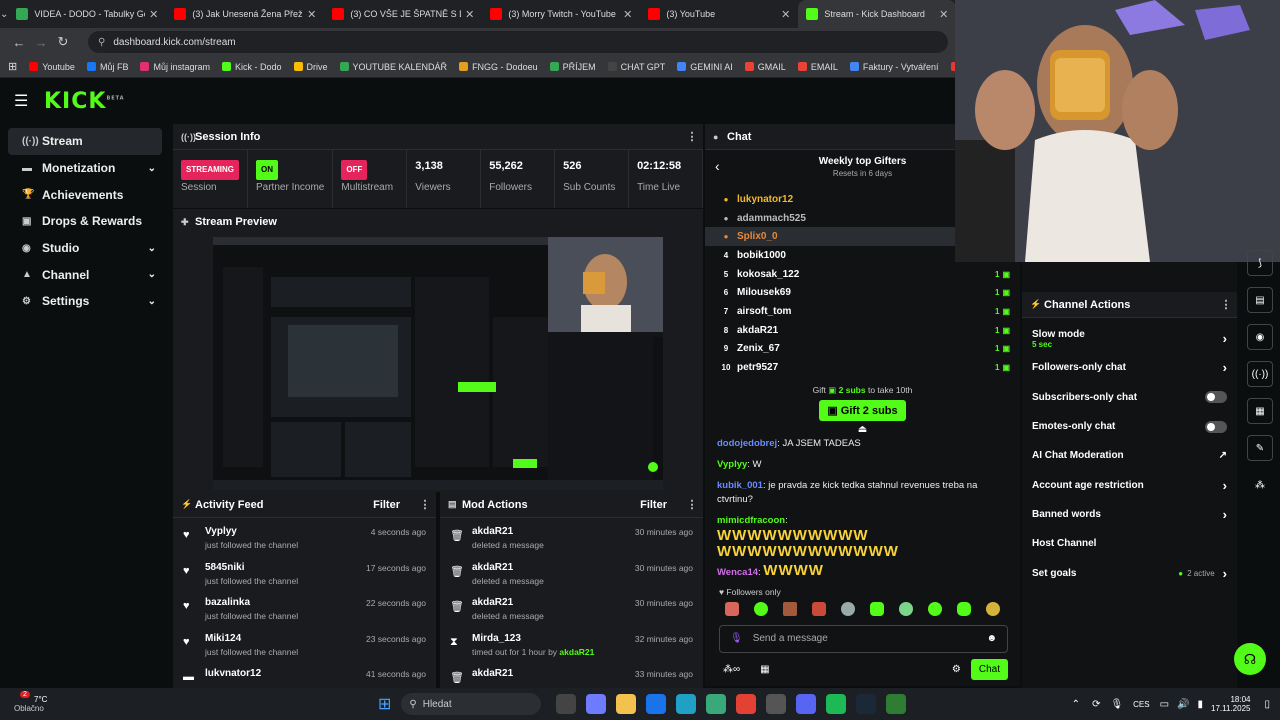  I want to click on chat-settings-gear-icon: ⚙, so click(956, 669).